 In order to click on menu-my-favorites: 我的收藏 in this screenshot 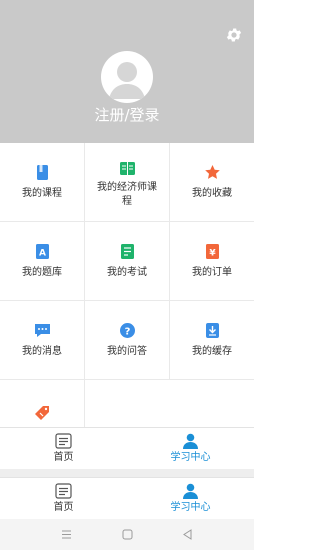, I will do `click(212, 182)`.